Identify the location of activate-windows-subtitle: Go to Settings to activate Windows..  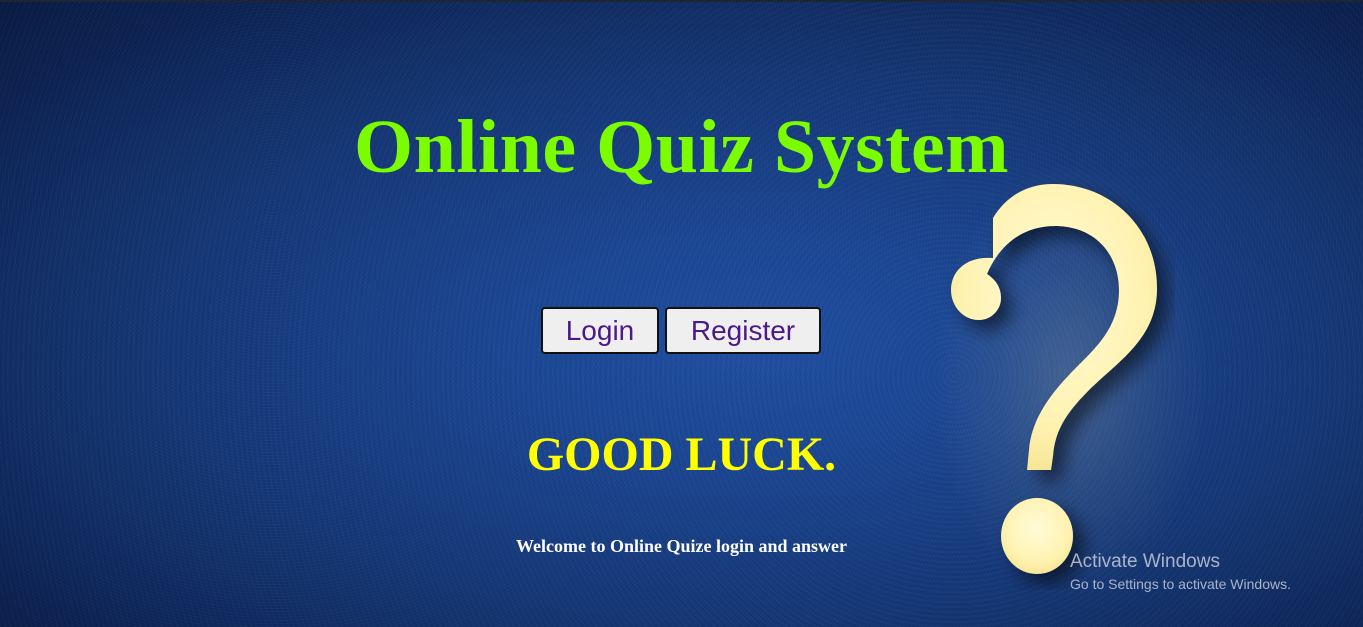
(1180, 584).